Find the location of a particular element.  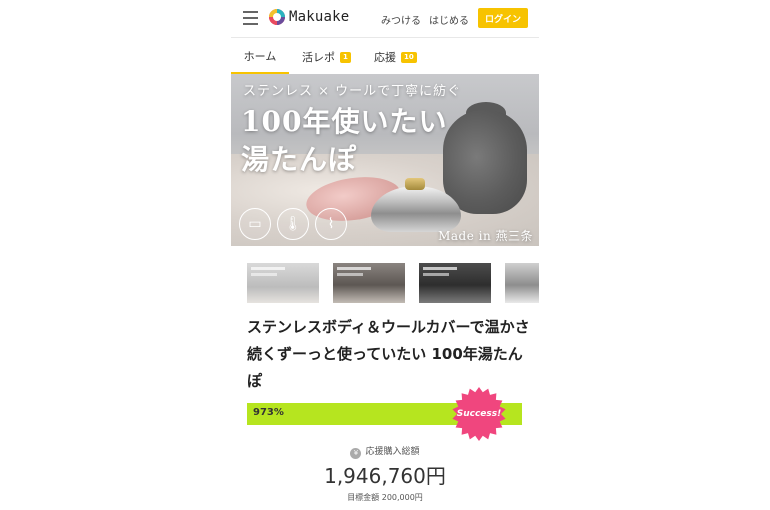

makuake-logo: Makuake is located at coordinates (309, 17).